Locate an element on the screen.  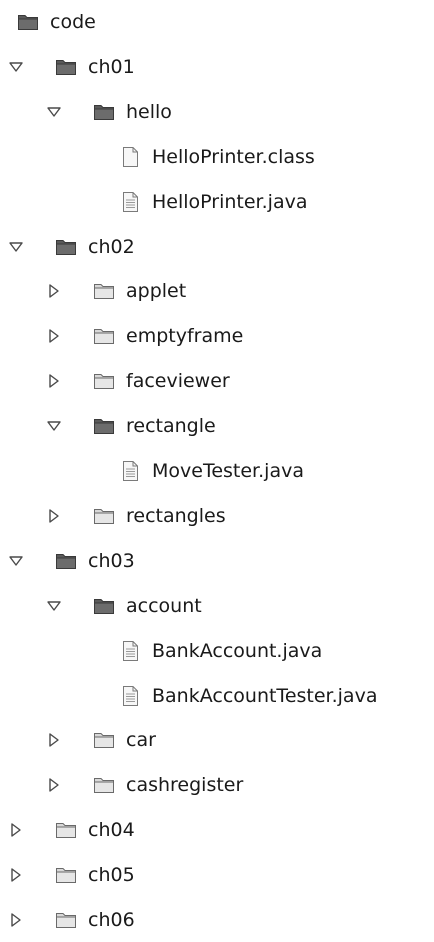
tree-folder-row: rectangle is located at coordinates (217, 426).